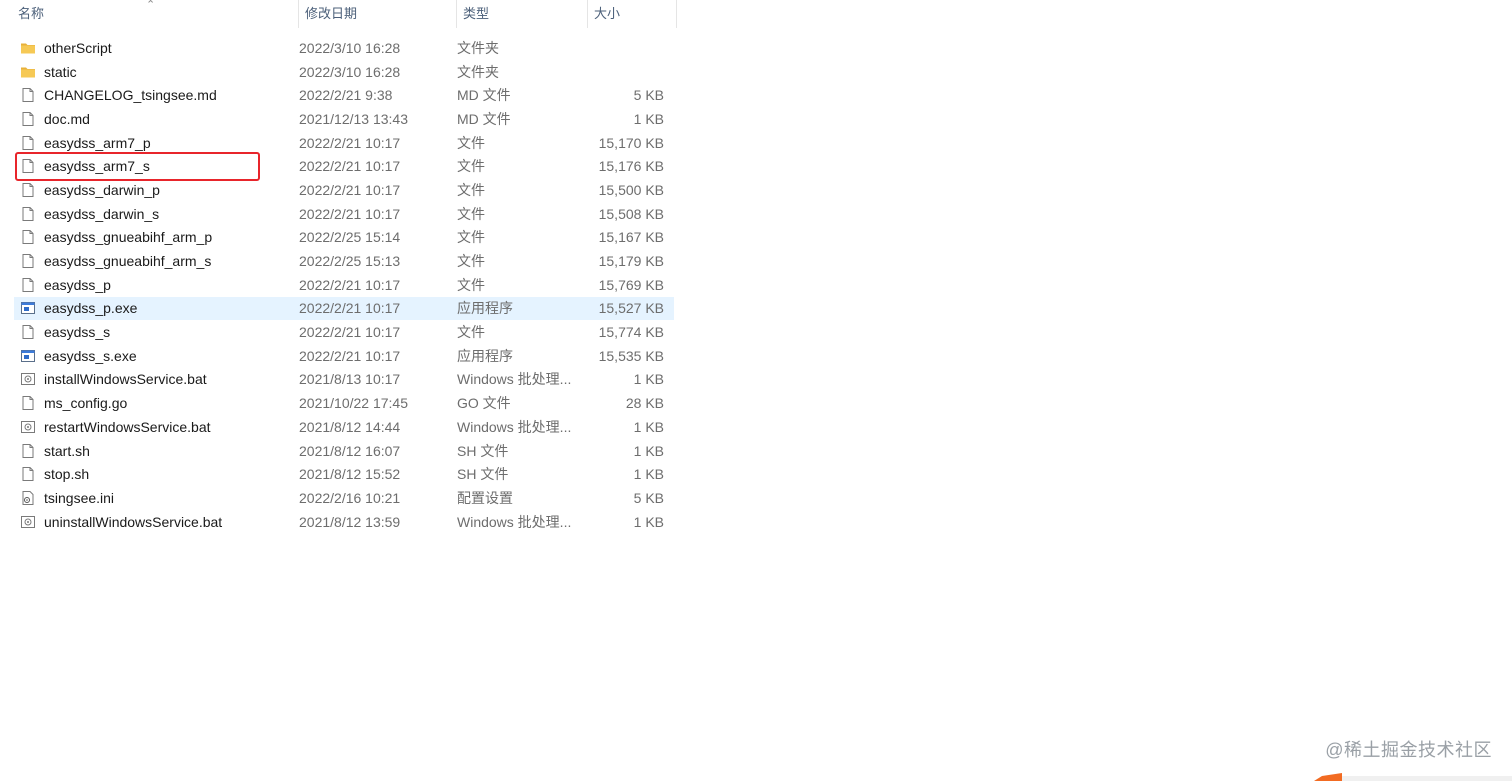 This screenshot has height=781, width=1512. I want to click on file-name-cell: otherScript, so click(156, 48).